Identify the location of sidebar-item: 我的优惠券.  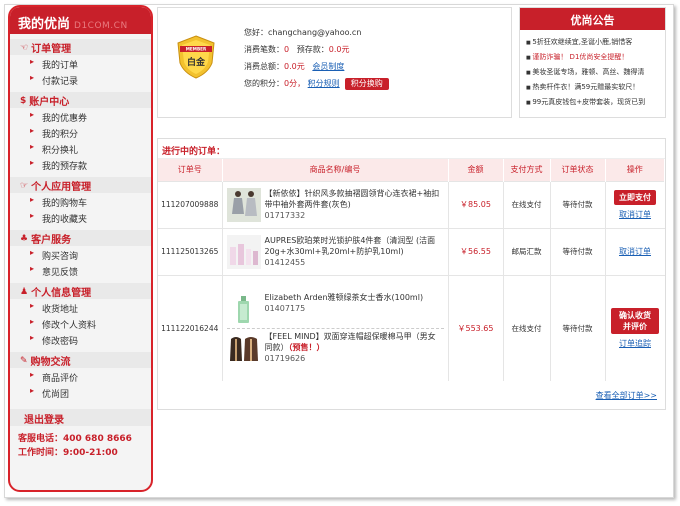
(80, 116).